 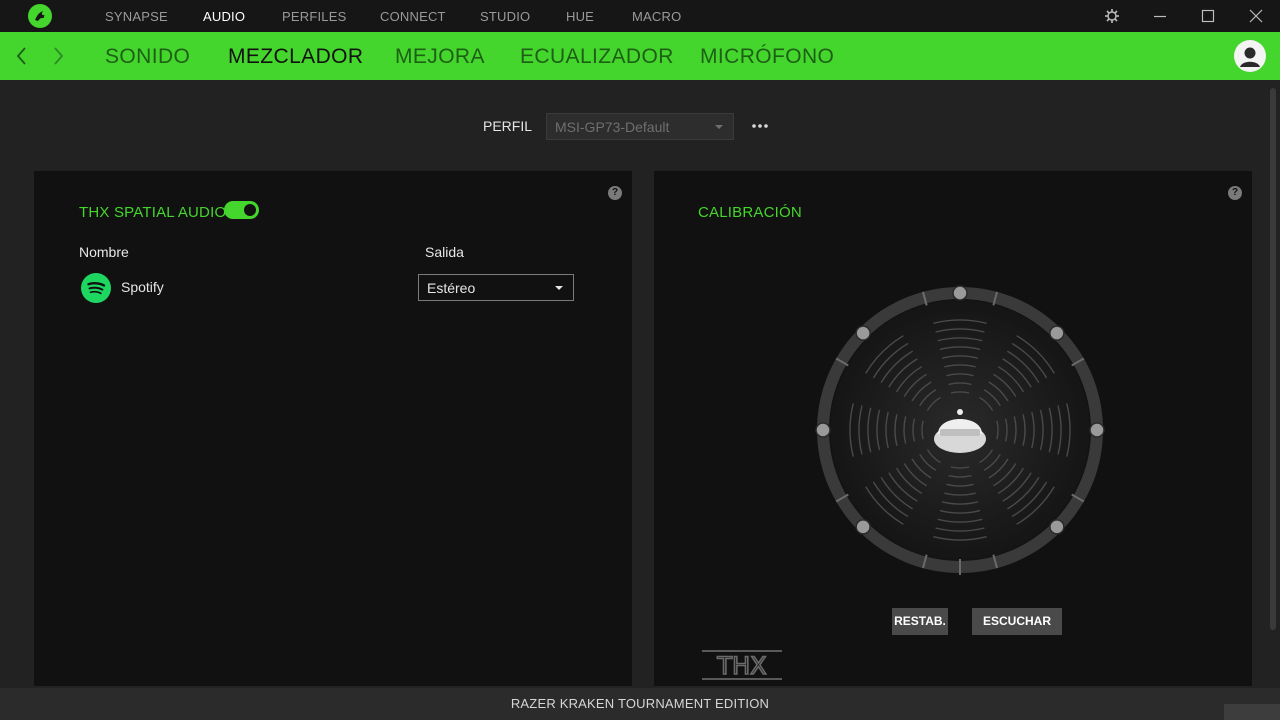 What do you see at coordinates (505, 16) in the screenshot?
I see `top-nav-studio: STUDIO` at bounding box center [505, 16].